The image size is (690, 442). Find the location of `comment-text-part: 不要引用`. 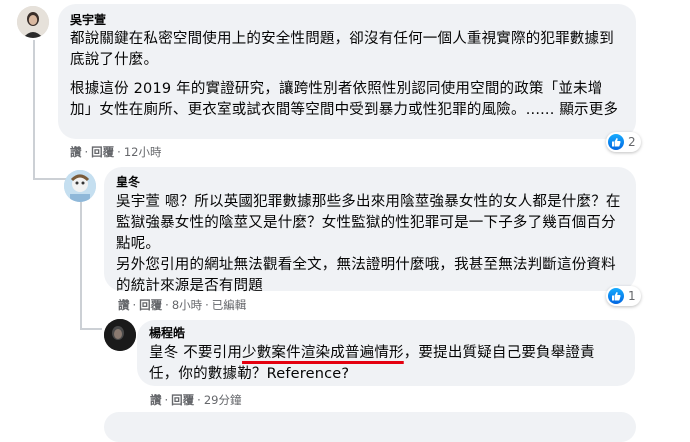

comment-text-part: 不要引用 is located at coordinates (213, 353).